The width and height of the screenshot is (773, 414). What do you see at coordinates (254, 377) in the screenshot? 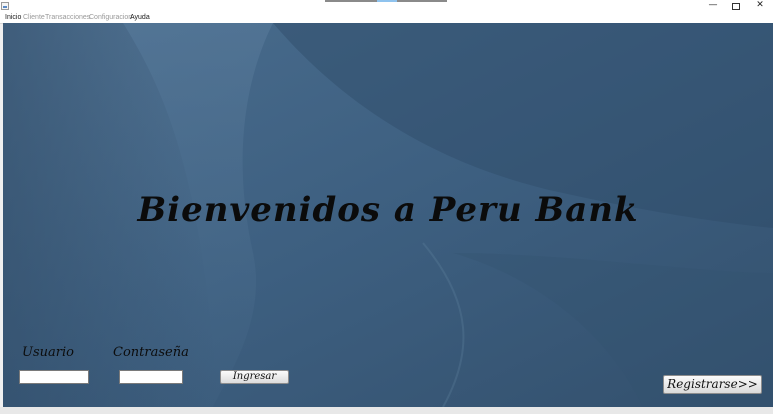
I see `ingresar-button: Ingresar` at bounding box center [254, 377].